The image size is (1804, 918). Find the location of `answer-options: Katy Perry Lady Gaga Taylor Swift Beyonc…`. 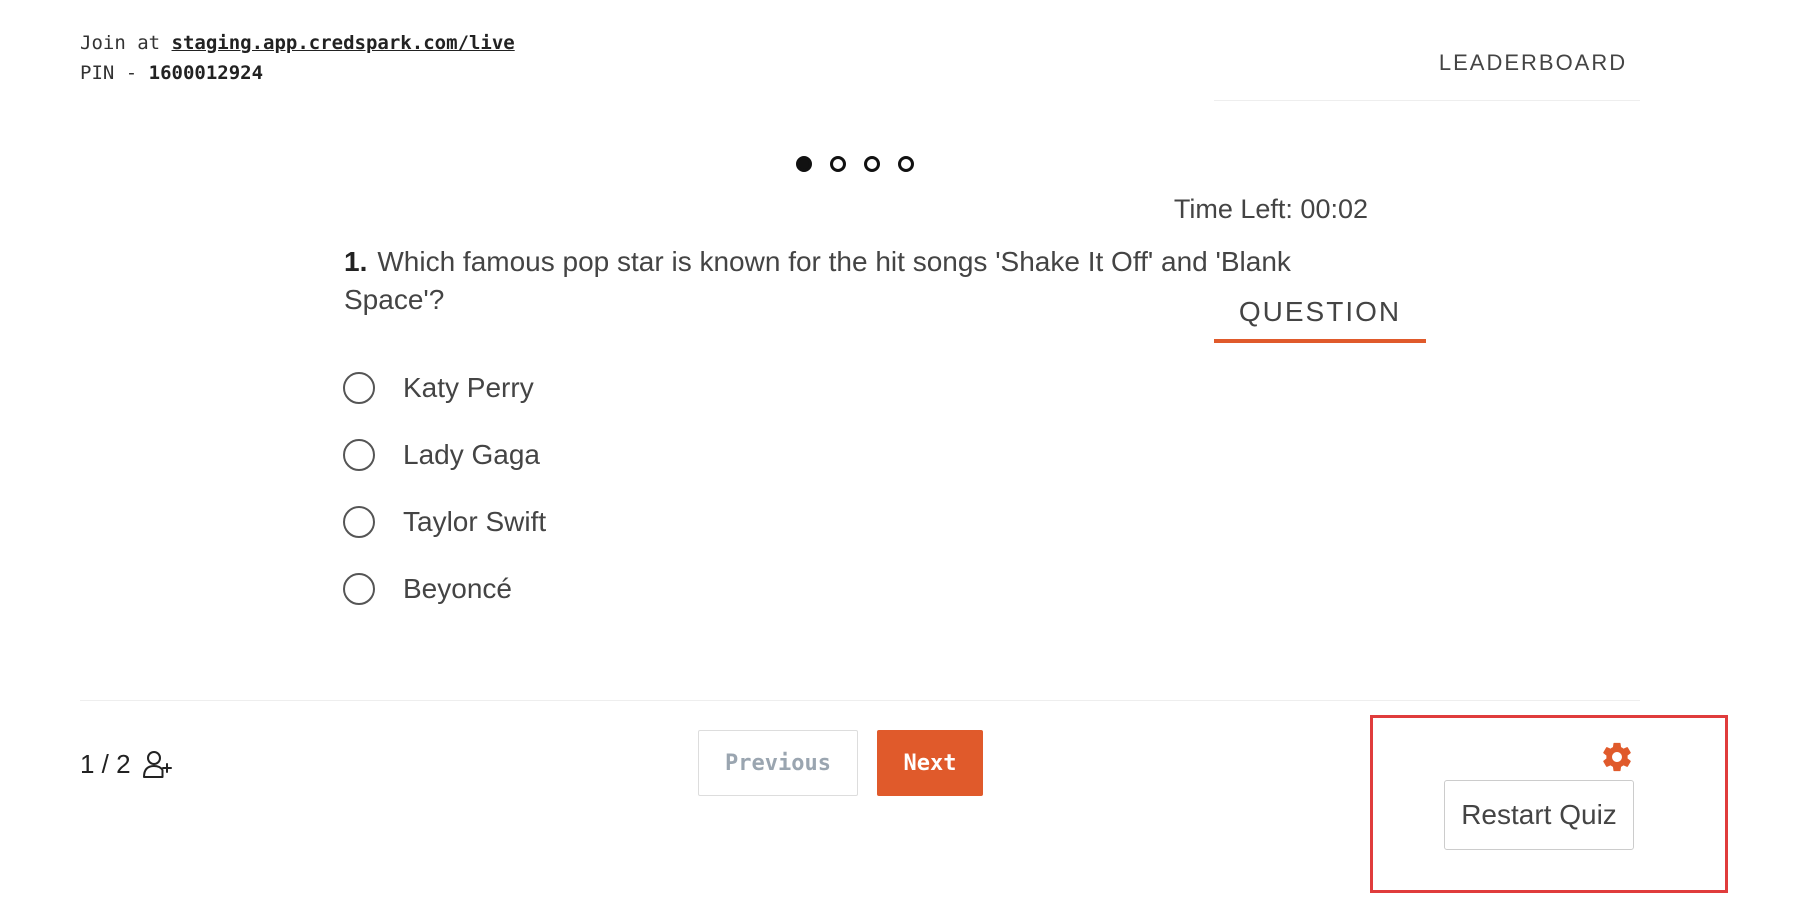

answer-options: Katy Perry Lady Gaga Taylor Swift Beyonc… is located at coordinates (444, 488).